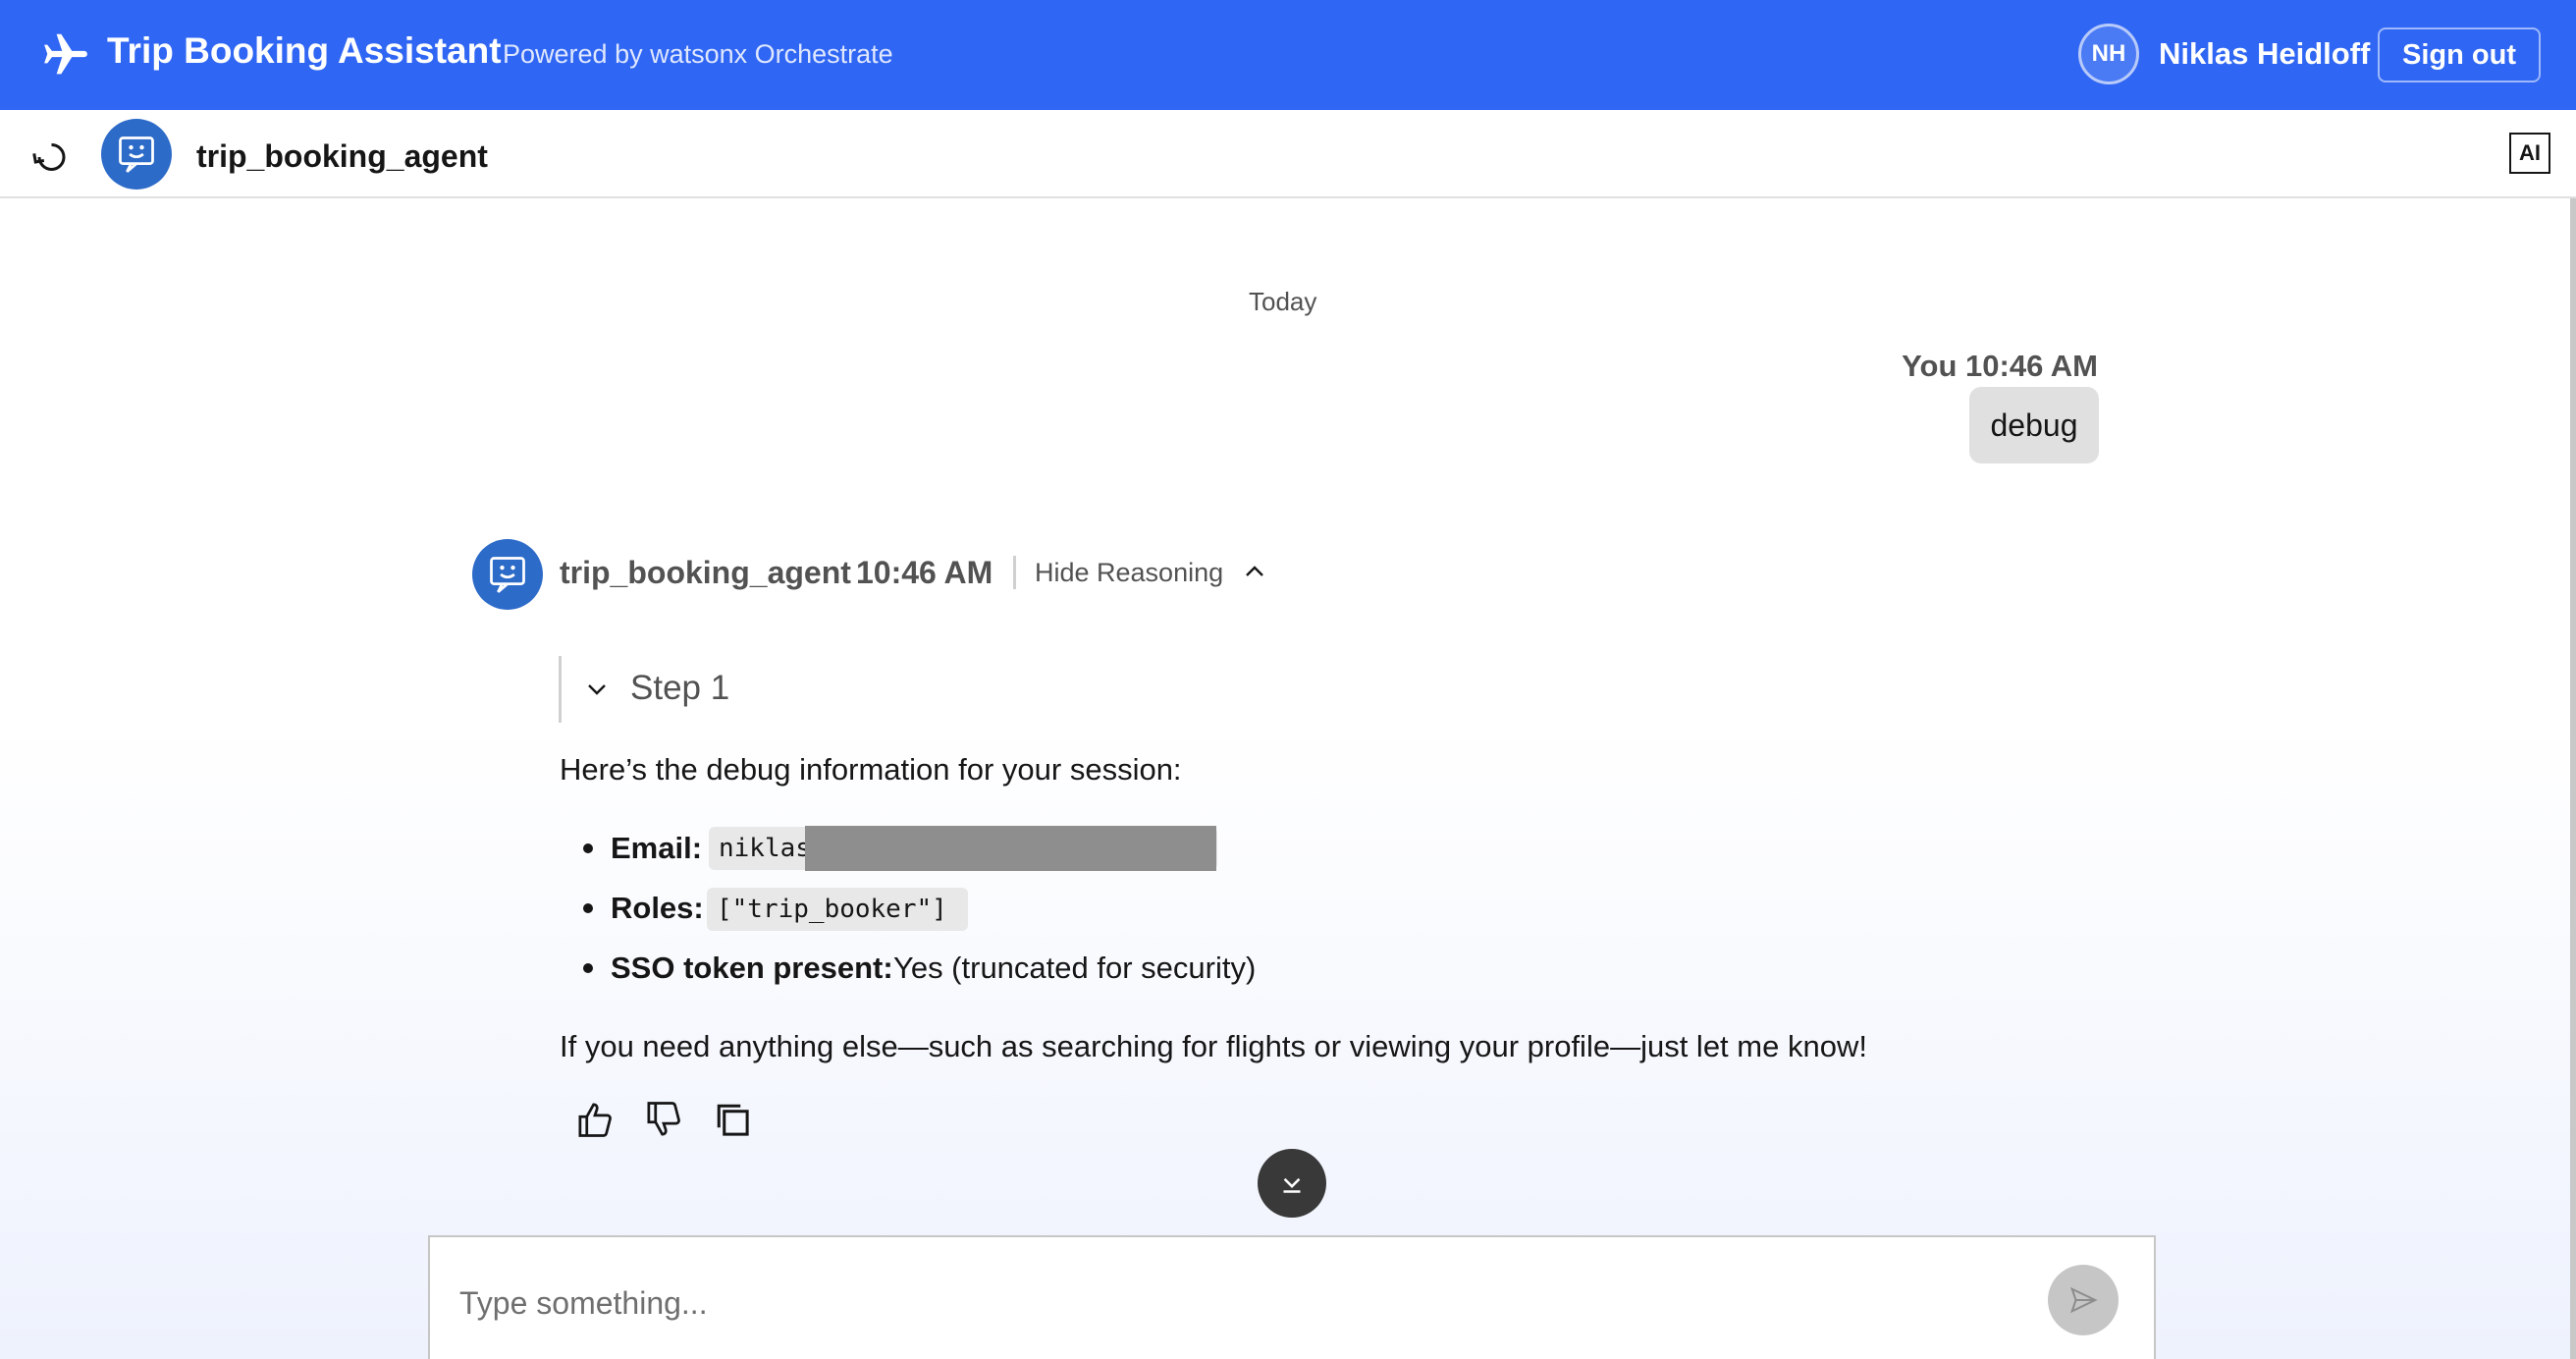 Image resolution: width=2576 pixels, height=1359 pixels. I want to click on agent-header: trip_booking_agent AI, so click(1288, 154).